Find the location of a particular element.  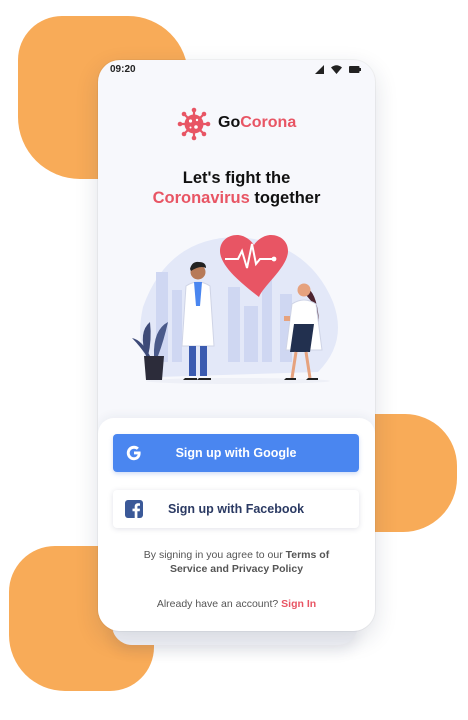

google-signup-button: Sign up with Google is located at coordinates (236, 453).